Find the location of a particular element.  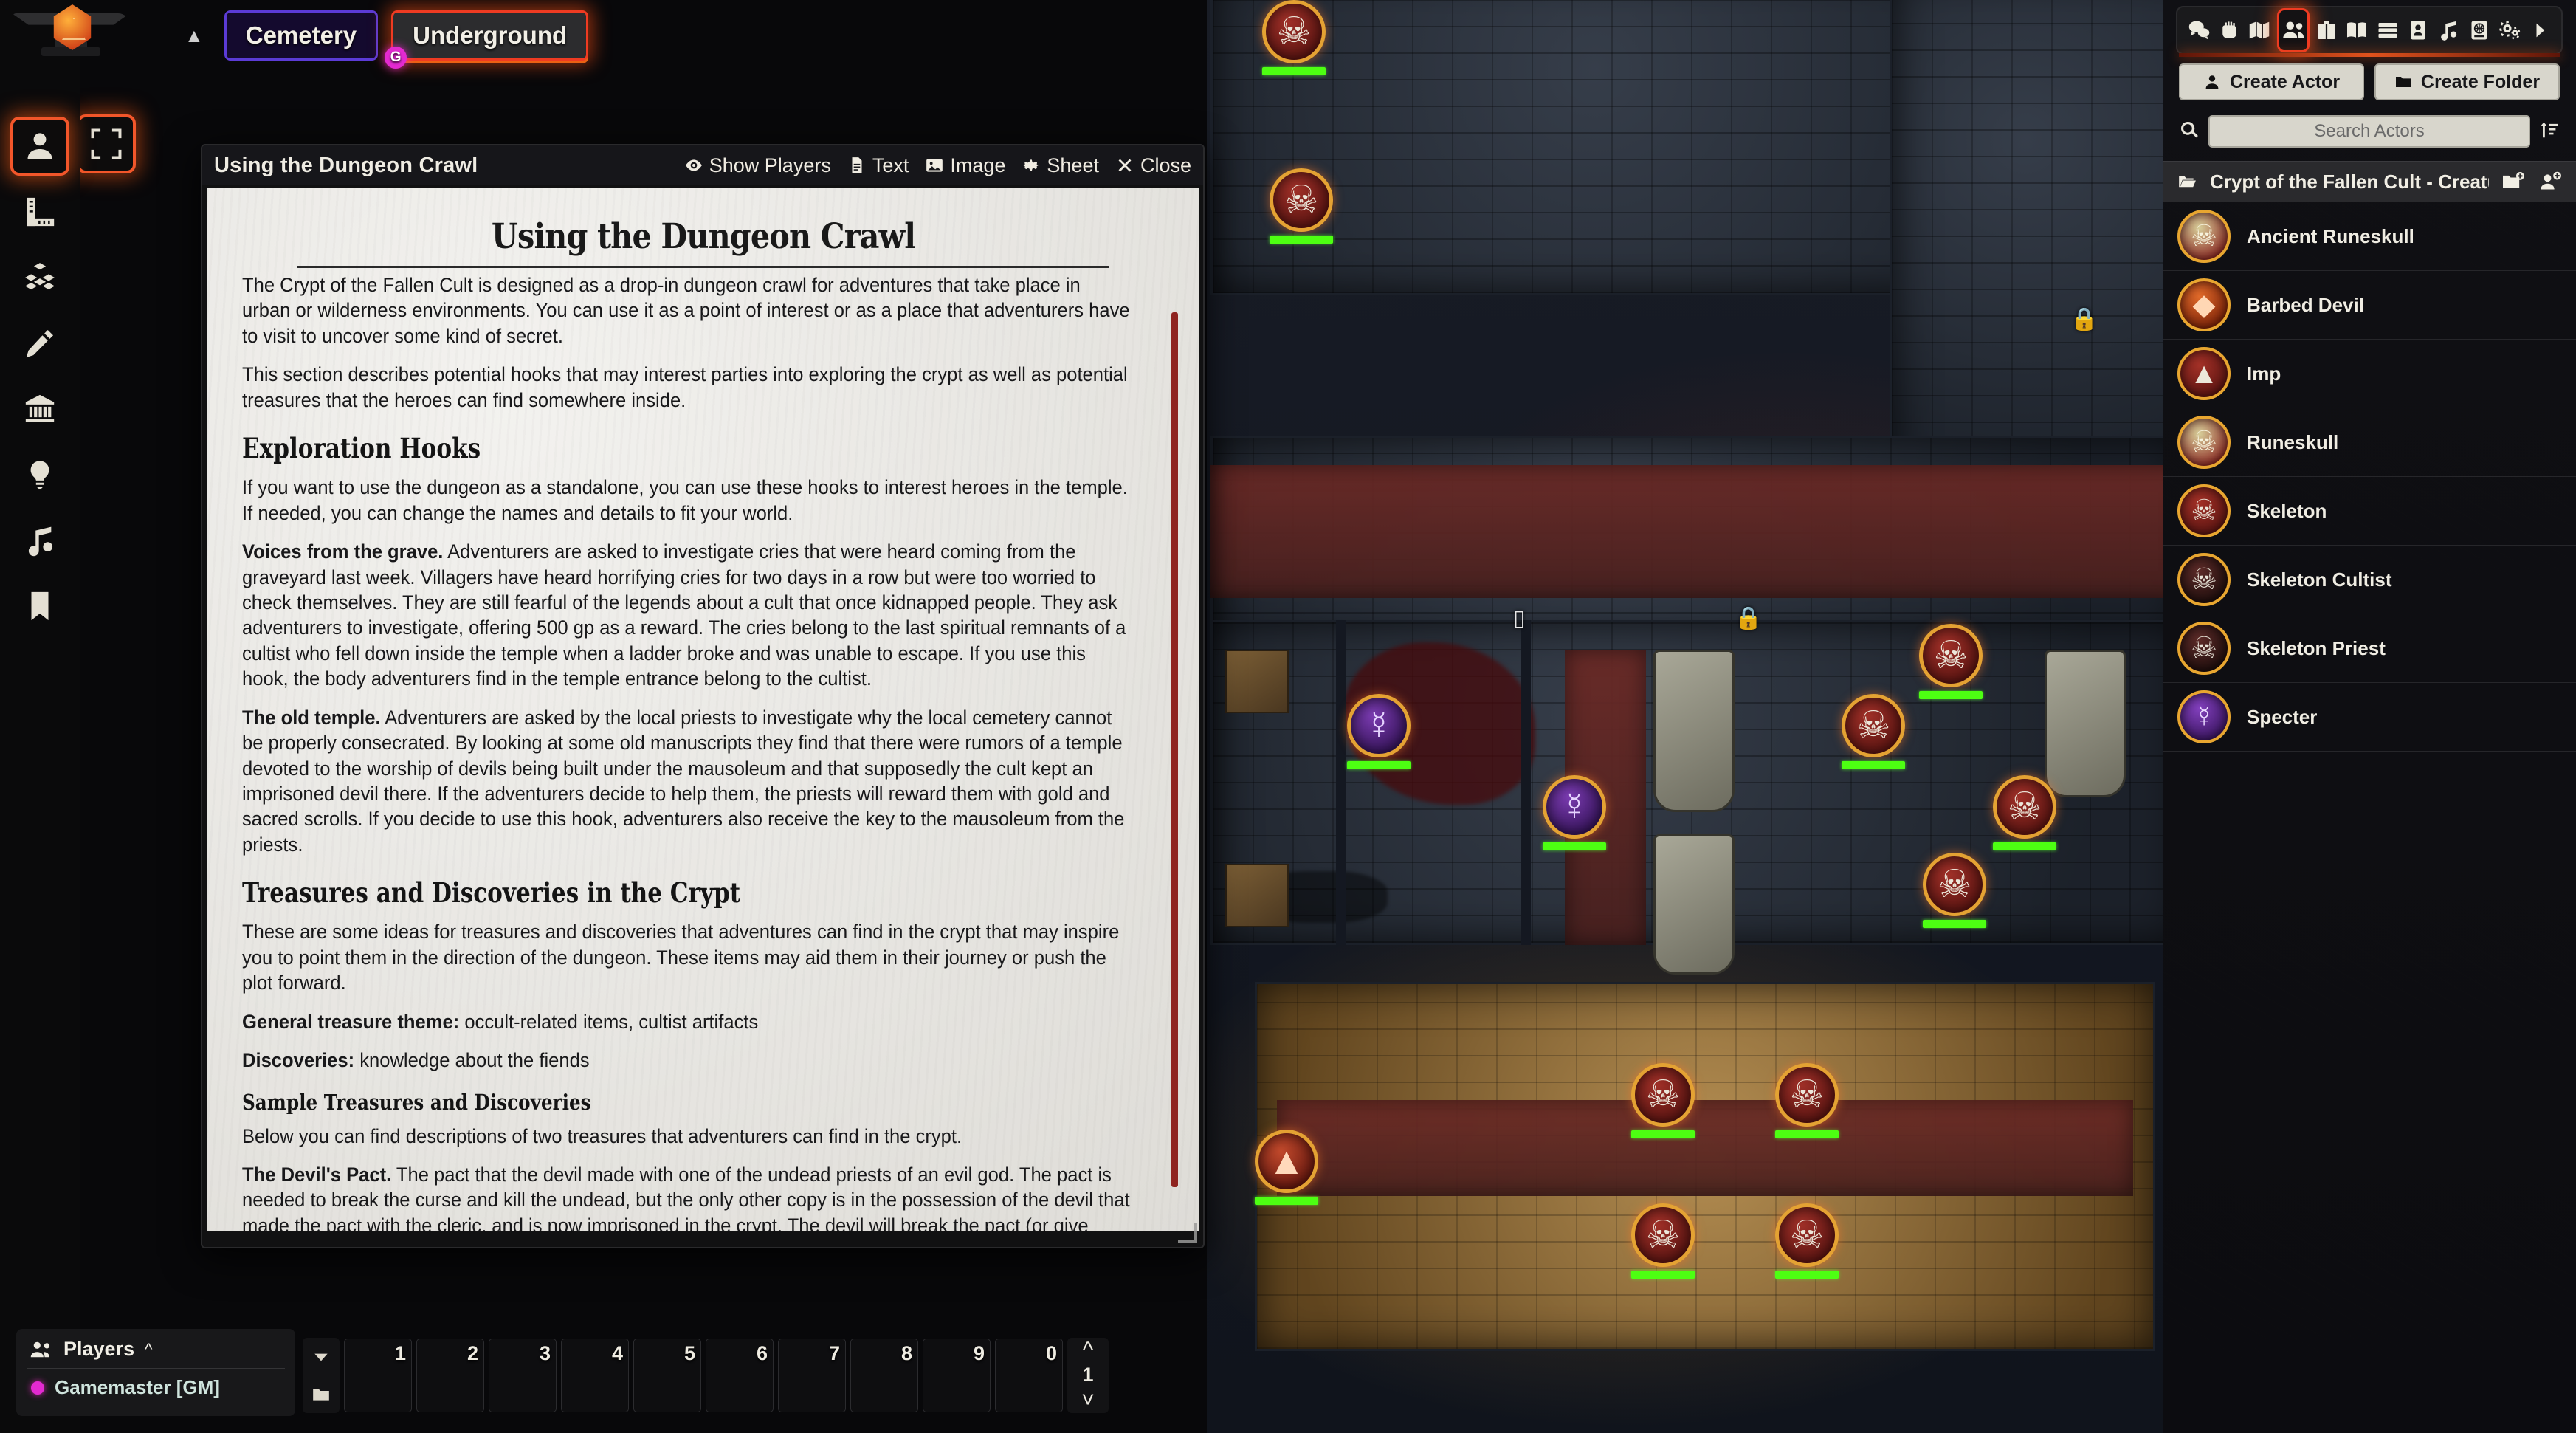

actor-list-item: ▲ Imp is located at coordinates (2370, 374).